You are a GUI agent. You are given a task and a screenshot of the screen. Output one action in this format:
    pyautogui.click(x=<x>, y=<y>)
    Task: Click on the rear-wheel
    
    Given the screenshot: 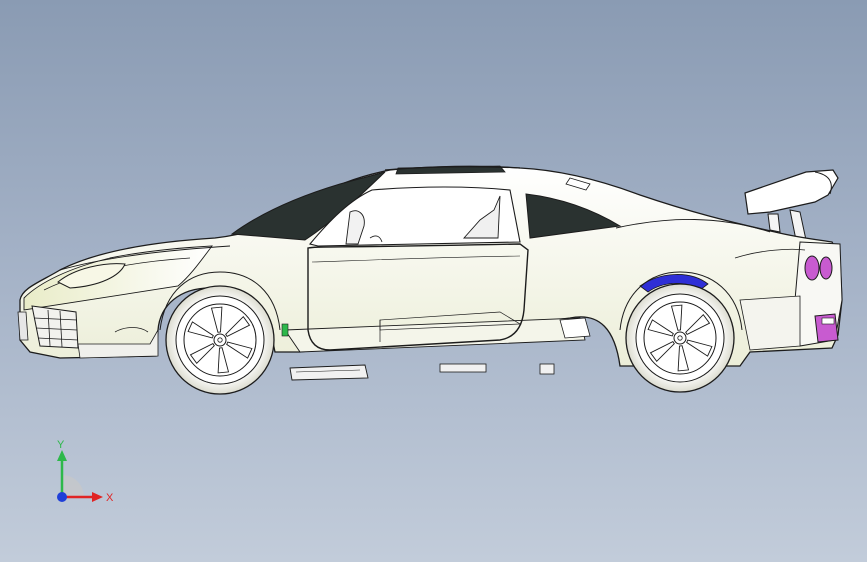 What is the action you would take?
    pyautogui.click(x=680, y=338)
    